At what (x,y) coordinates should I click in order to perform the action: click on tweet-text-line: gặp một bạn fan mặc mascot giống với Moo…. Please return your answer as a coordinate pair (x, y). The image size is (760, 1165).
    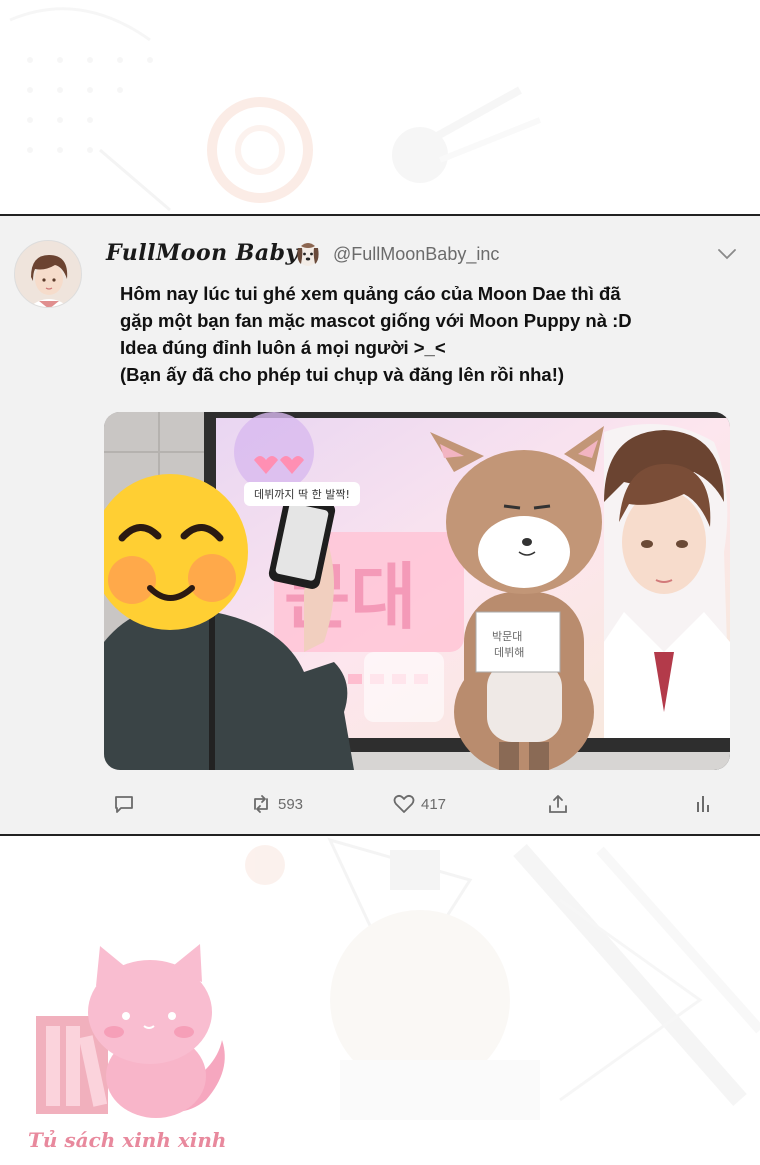
    Looking at the image, I should click on (376, 320).